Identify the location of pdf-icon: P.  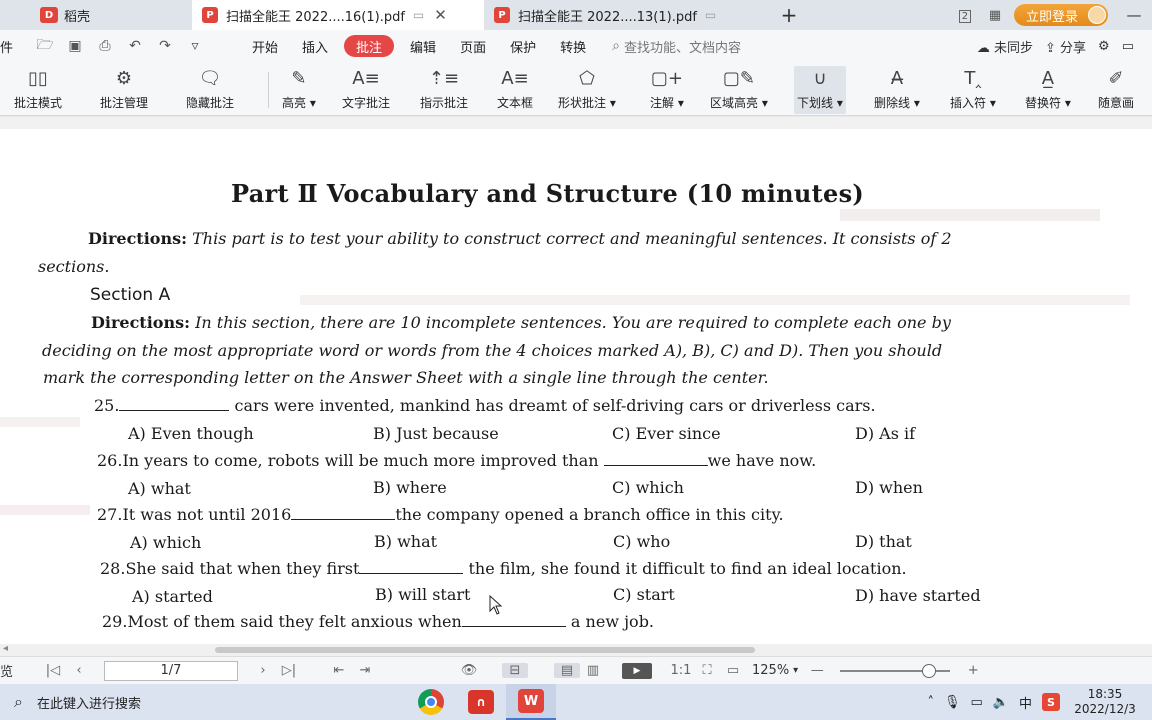
(210, 15).